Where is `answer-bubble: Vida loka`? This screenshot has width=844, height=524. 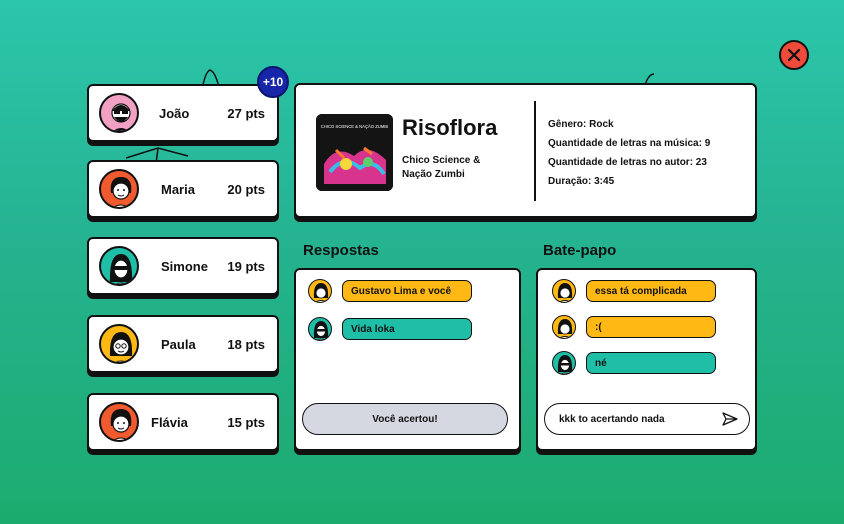 answer-bubble: Vida loka is located at coordinates (407, 329).